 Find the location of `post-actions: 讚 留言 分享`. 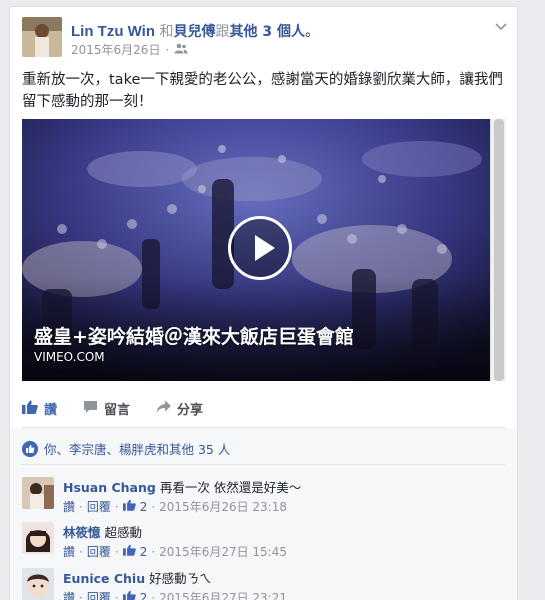

post-actions: 讚 留言 分享 is located at coordinates (112, 408).